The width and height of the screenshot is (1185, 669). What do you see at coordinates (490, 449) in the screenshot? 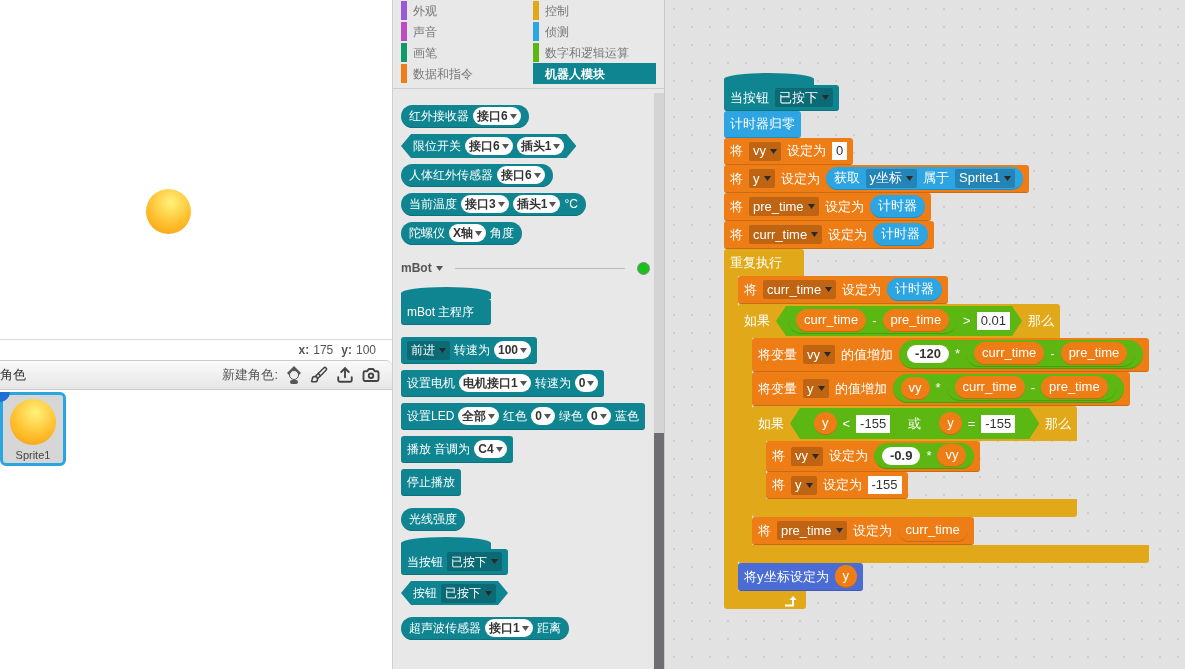
I see `dropdown: C4` at bounding box center [490, 449].